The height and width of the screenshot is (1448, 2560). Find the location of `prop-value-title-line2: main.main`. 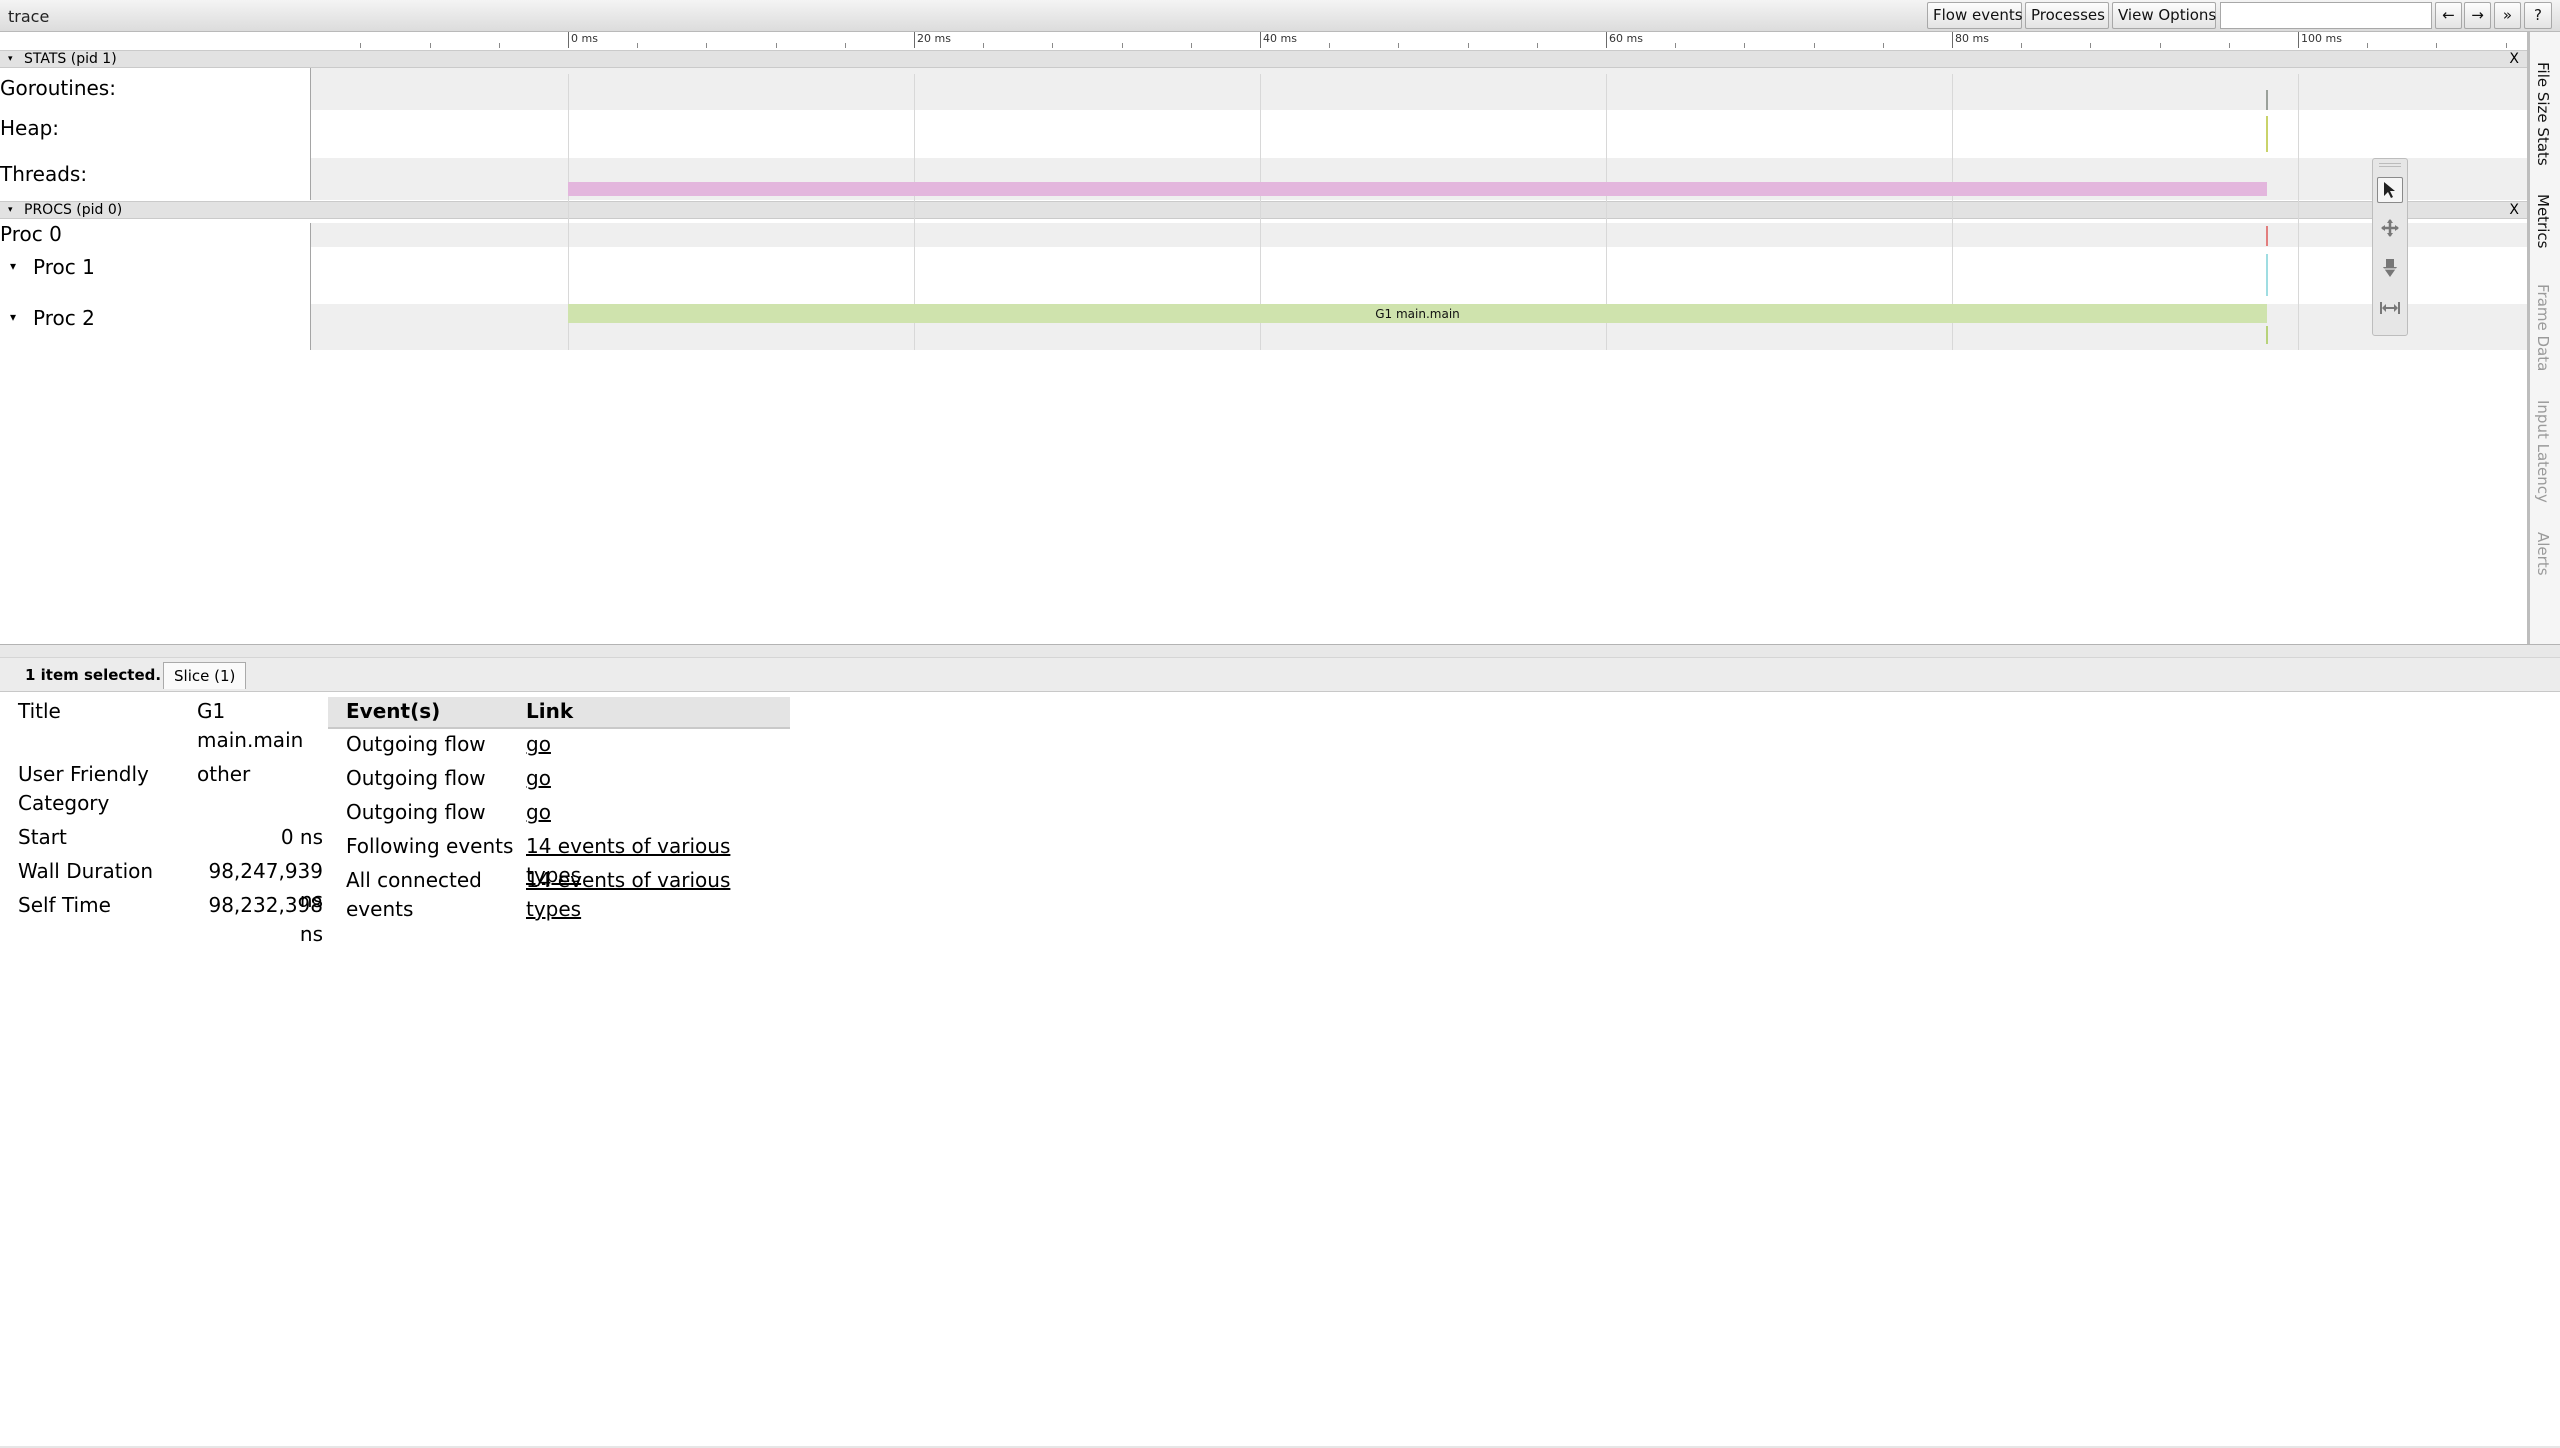

prop-value-title-line2: main.main is located at coordinates (250, 740).